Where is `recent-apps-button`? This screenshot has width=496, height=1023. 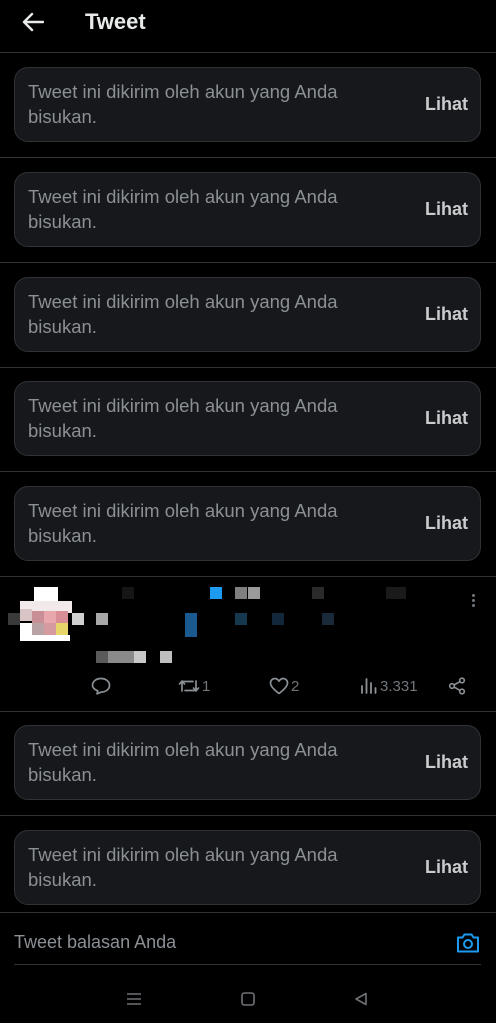 recent-apps-button is located at coordinates (134, 999).